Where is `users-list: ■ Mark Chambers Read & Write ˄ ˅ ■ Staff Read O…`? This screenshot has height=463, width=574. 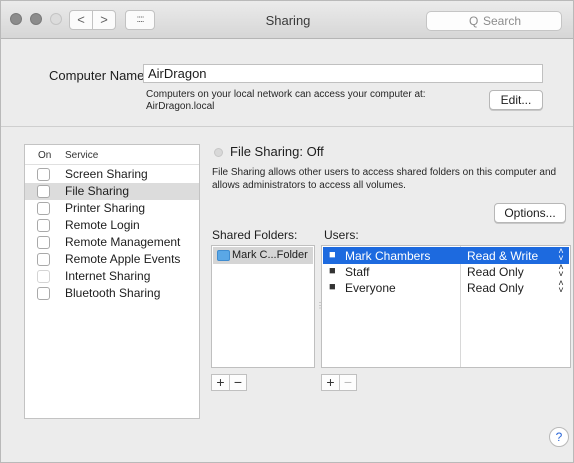
users-list: ■ Mark Chambers Read & Write ˄ ˅ ■ Staff Read O… is located at coordinates (446, 306).